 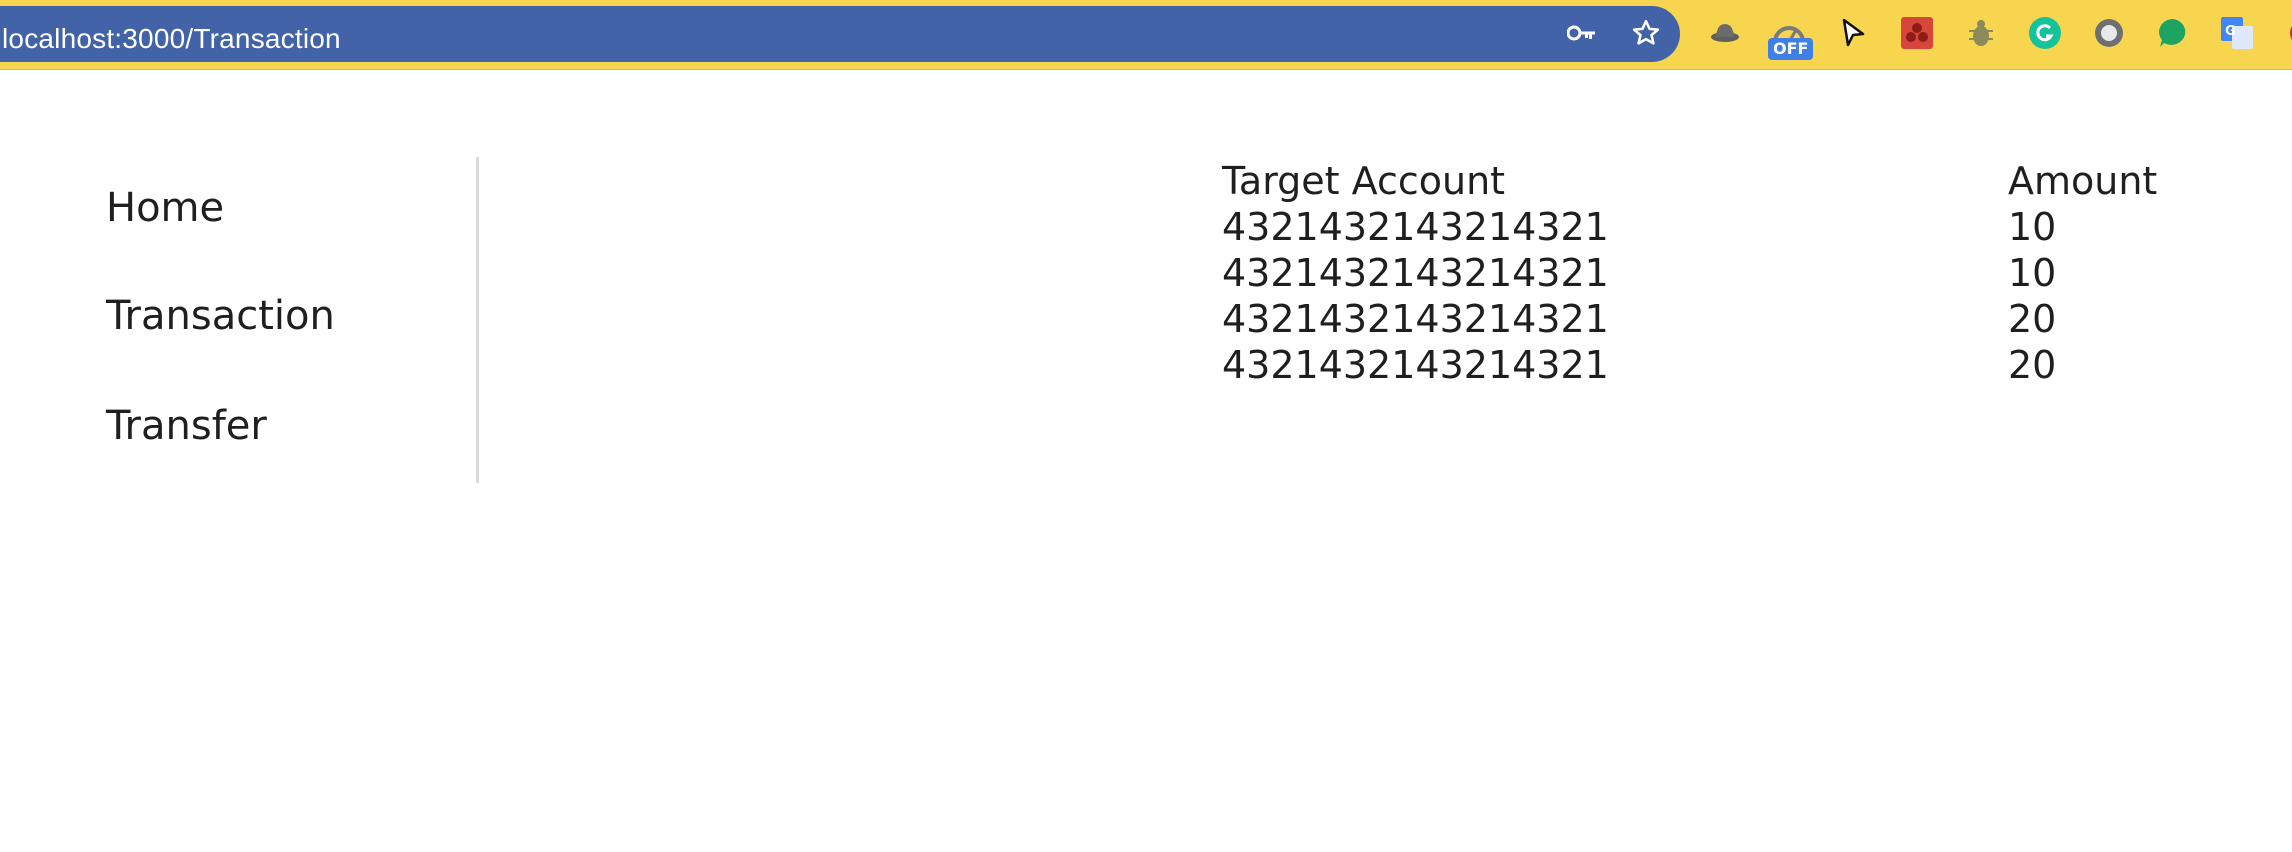 What do you see at coordinates (477, 320) in the screenshot?
I see `sidebar-divider` at bounding box center [477, 320].